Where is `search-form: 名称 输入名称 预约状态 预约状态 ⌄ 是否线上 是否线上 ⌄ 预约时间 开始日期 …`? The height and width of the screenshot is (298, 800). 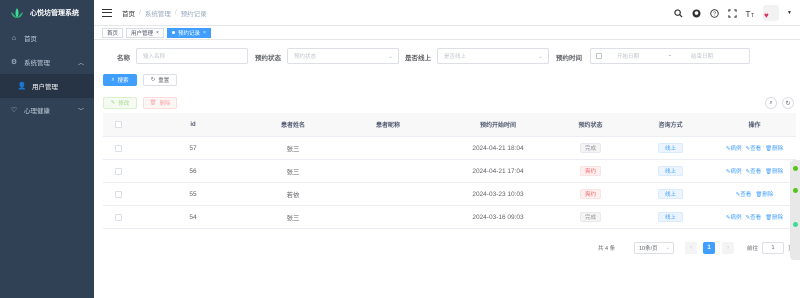
search-form: 名称 输入名称 预约状态 预约状态 ⌄ 是否线上 是否线上 ⌄ 预约时间 开始日期 … is located at coordinates (447, 57).